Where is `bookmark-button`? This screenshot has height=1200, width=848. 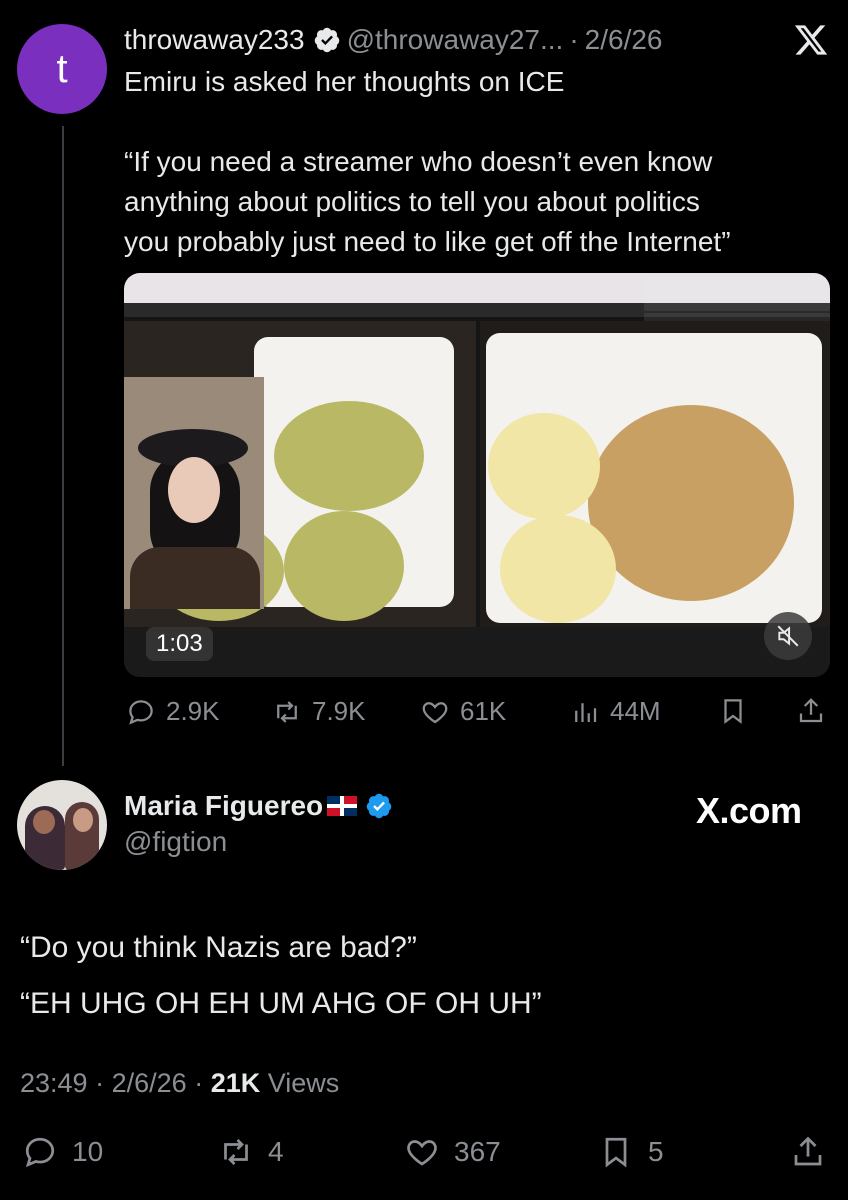
bookmark-button is located at coordinates (738, 711).